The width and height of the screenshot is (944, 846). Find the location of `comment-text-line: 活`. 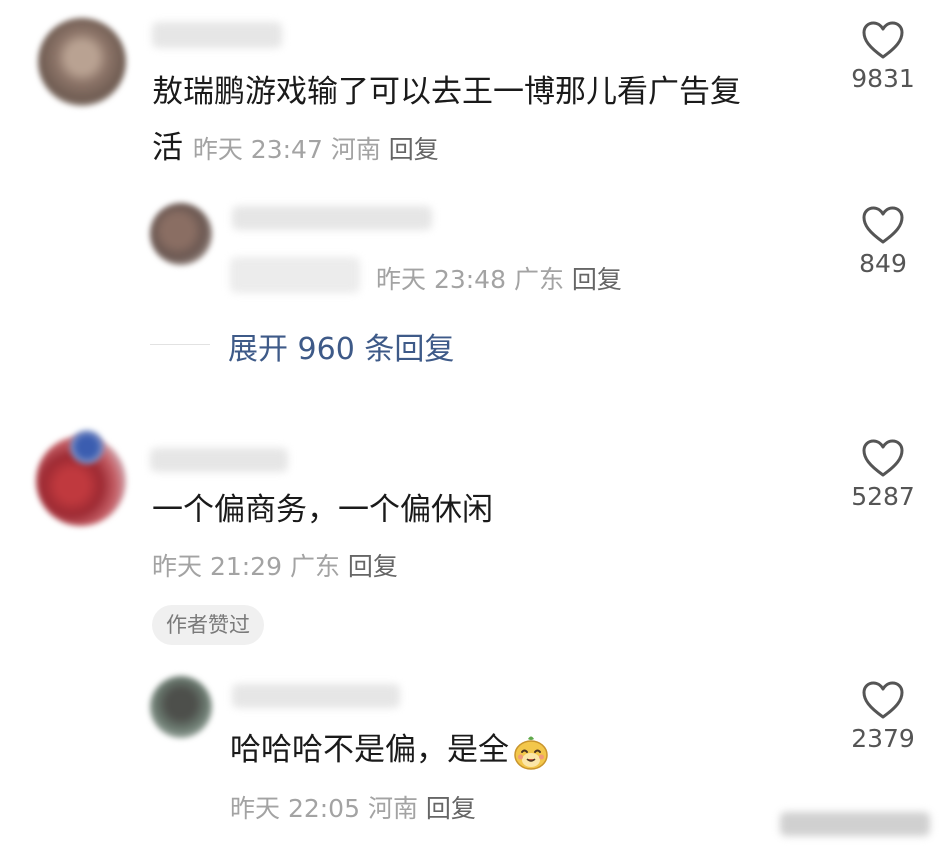

comment-text-line: 活 is located at coordinates (167, 148).